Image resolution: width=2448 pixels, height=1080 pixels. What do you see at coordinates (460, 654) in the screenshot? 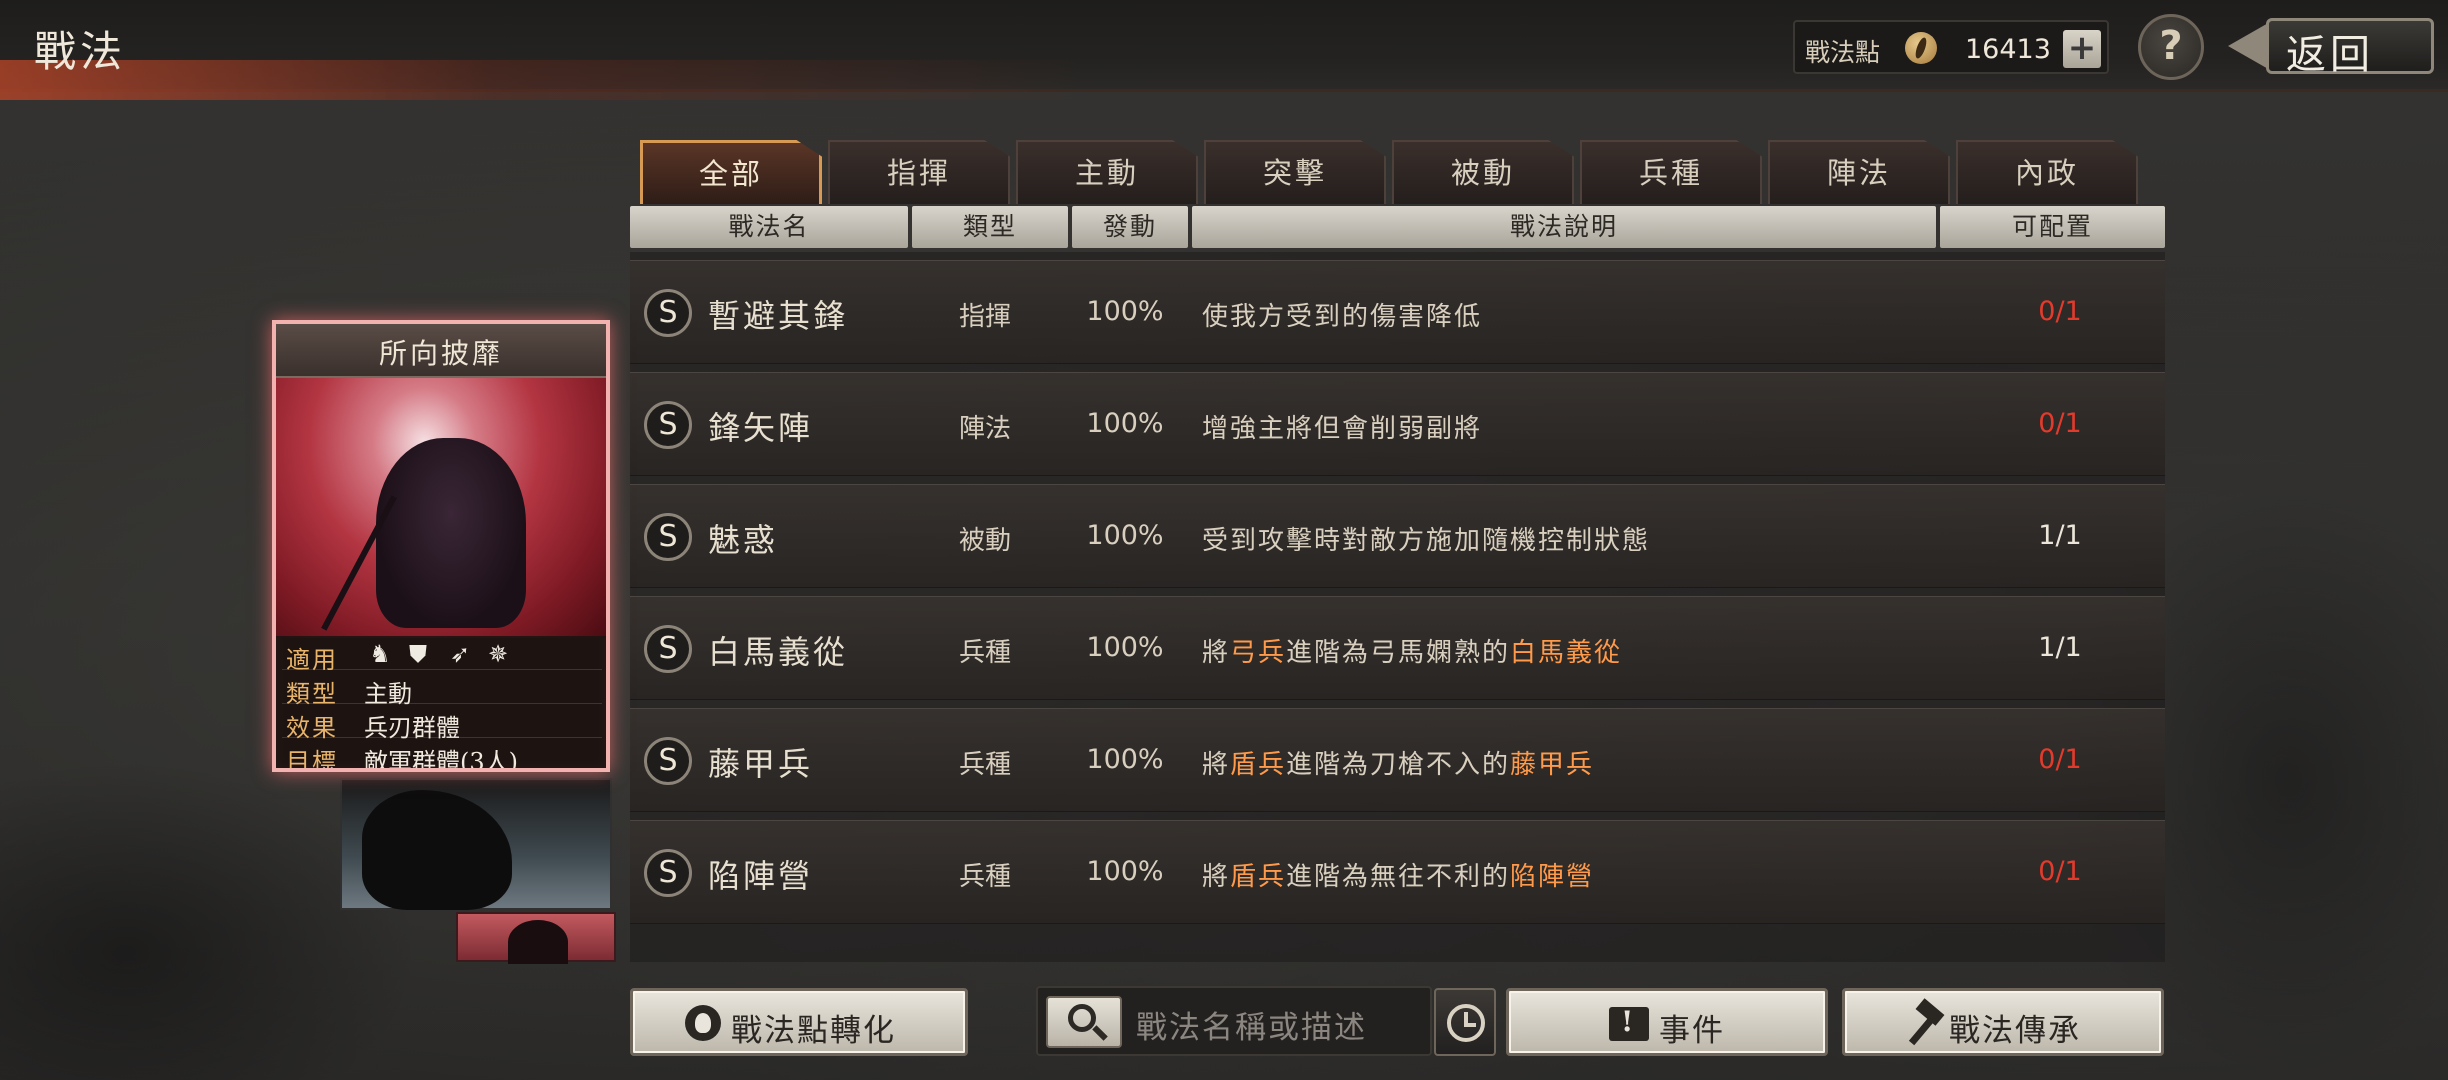
I see `archer-icon: ➶` at bounding box center [460, 654].